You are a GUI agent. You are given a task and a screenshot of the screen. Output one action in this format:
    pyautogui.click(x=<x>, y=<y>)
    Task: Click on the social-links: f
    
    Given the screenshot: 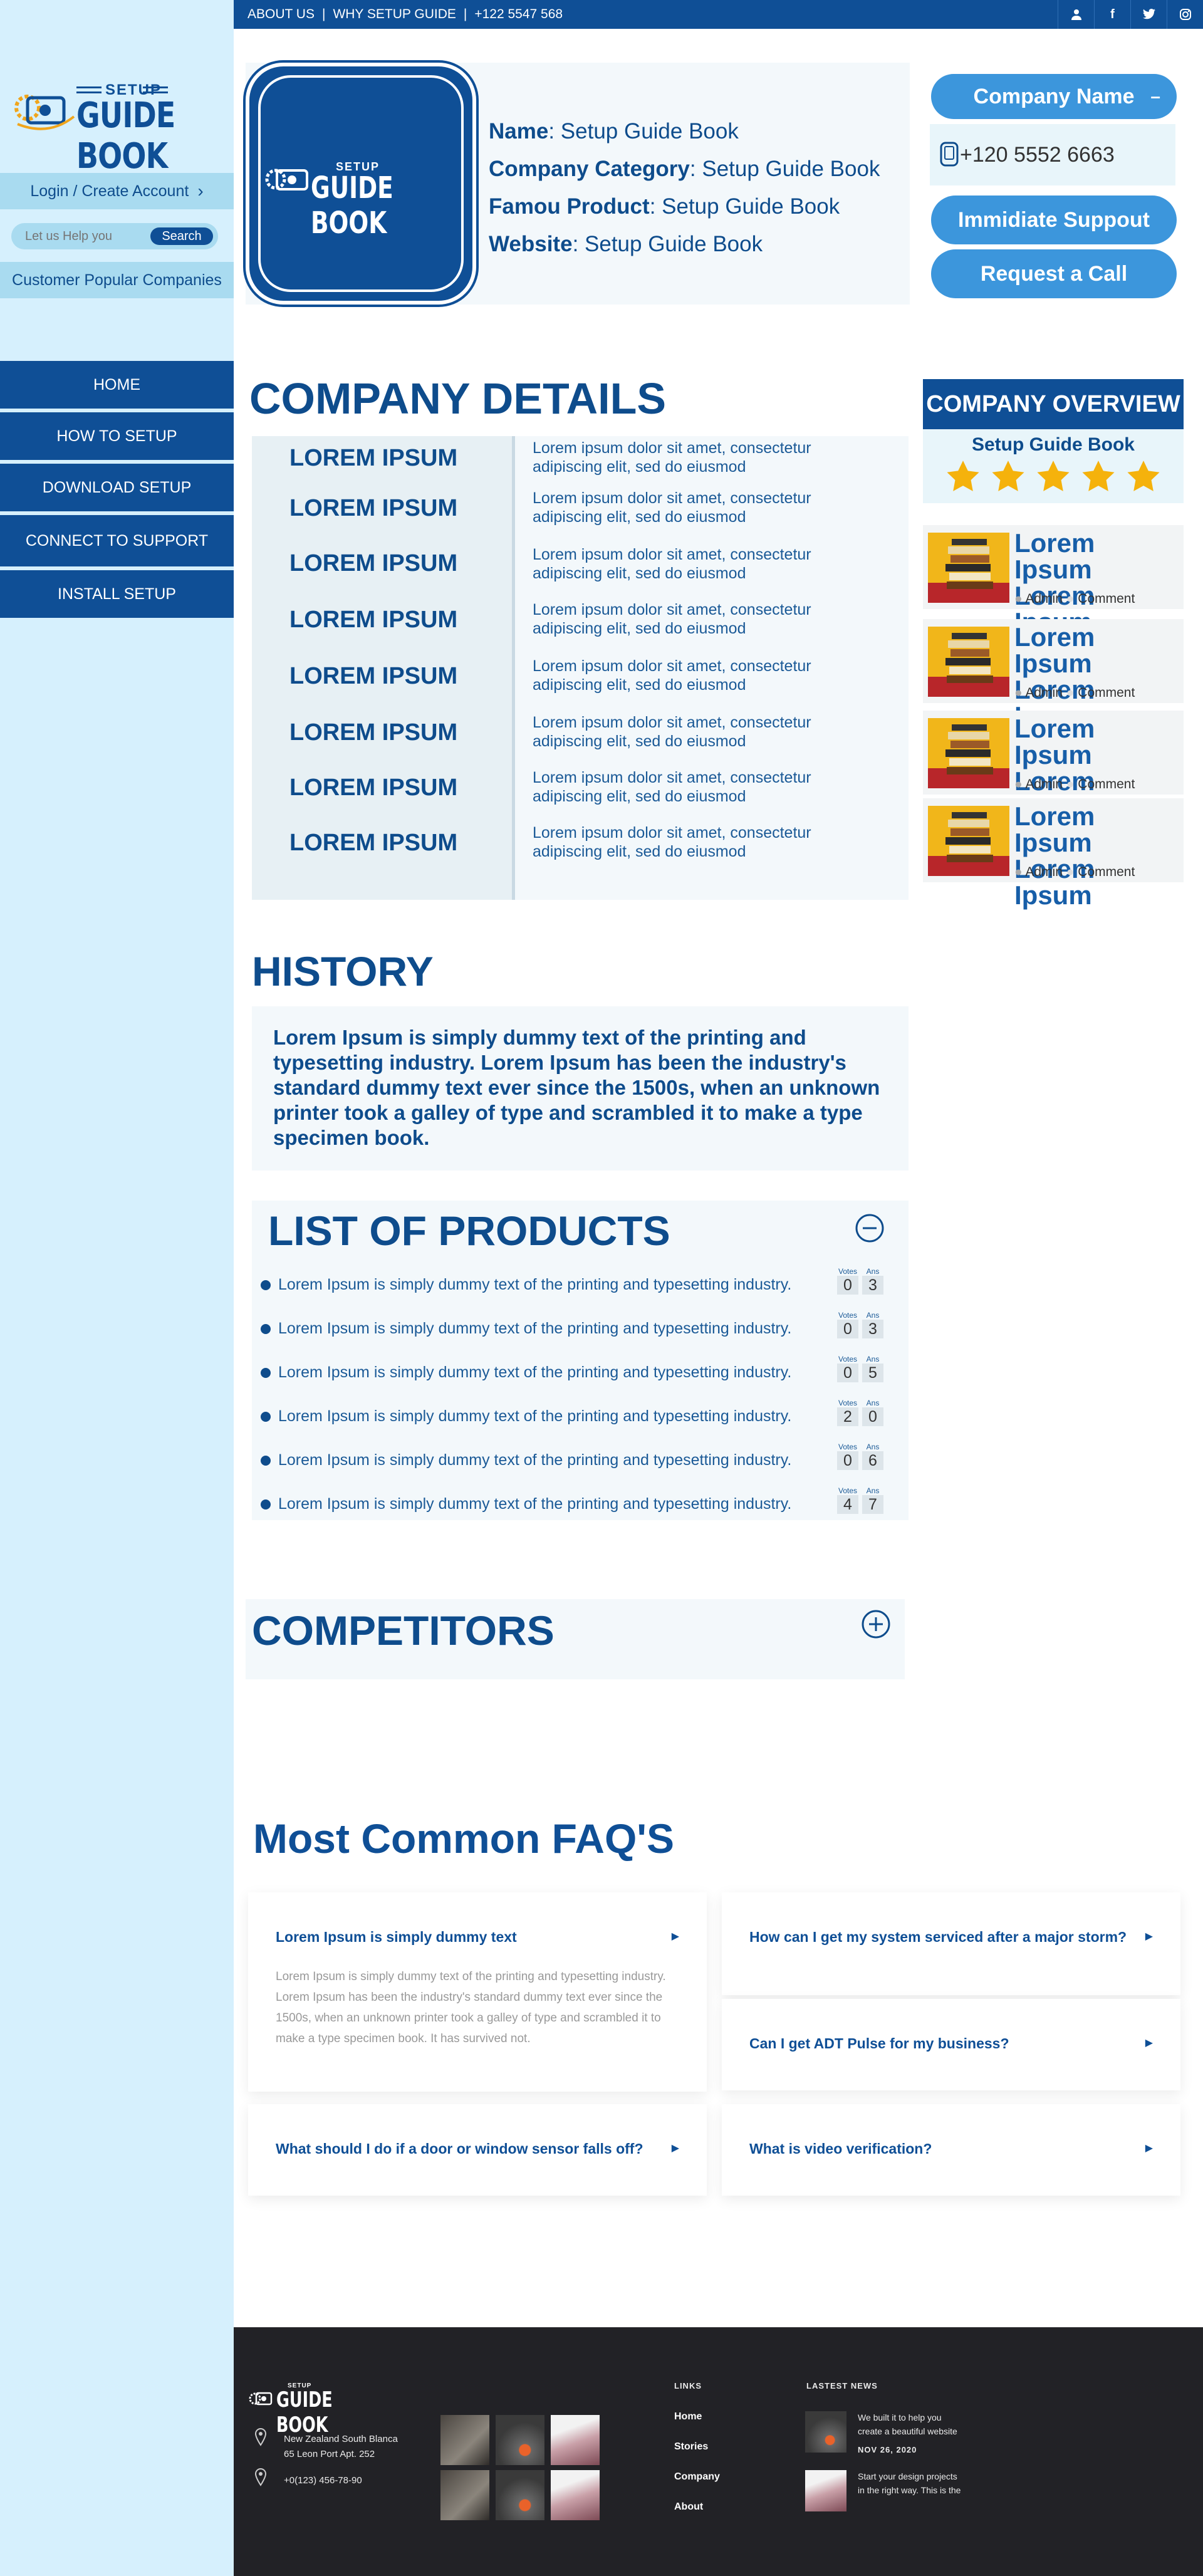 What is the action you would take?
    pyautogui.click(x=1130, y=14)
    